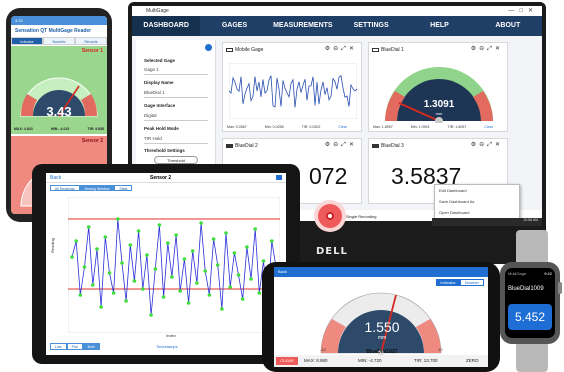 The width and height of the screenshot is (564, 372). Describe the element at coordinates (59, 111) in the screenshot. I see `sensor-reading: 3.43` at that location.